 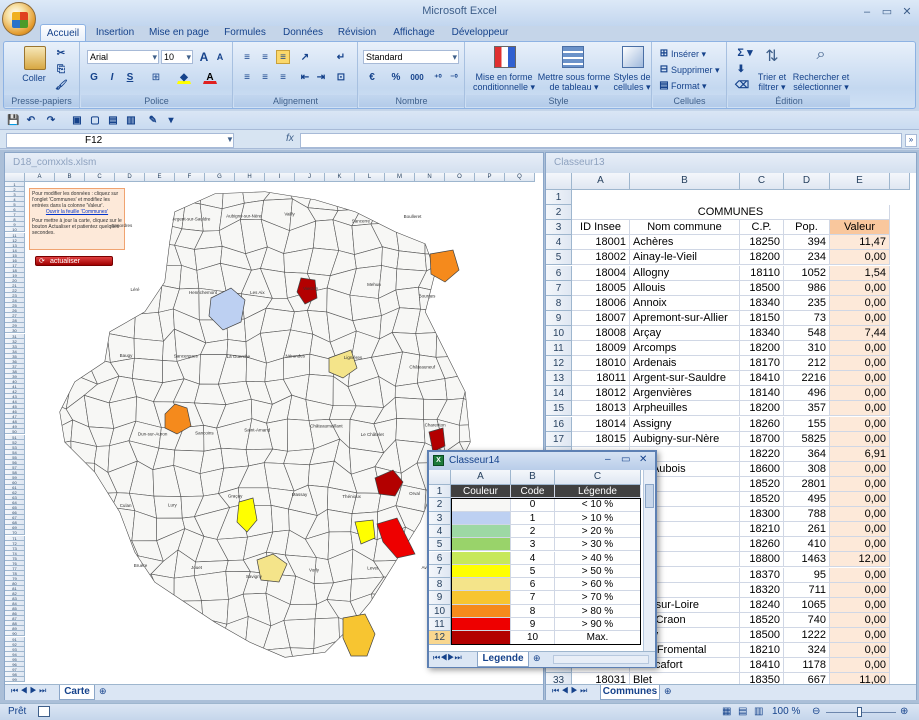 What do you see at coordinates (440, 545) in the screenshot?
I see `row-header: 5` at bounding box center [440, 545].